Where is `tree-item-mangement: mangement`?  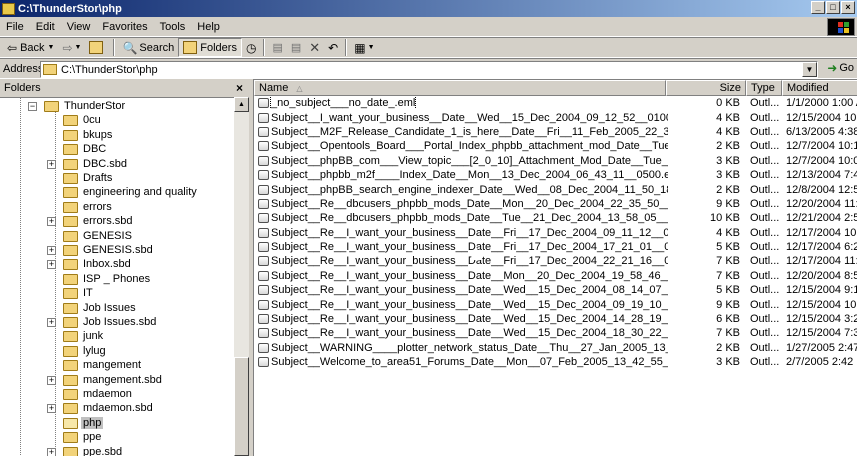
tree-item-mangement: mangement is located at coordinates (117, 366).